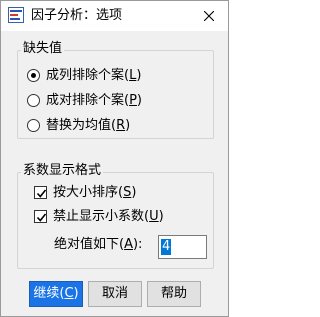  I want to click on close-button, so click(209, 16).